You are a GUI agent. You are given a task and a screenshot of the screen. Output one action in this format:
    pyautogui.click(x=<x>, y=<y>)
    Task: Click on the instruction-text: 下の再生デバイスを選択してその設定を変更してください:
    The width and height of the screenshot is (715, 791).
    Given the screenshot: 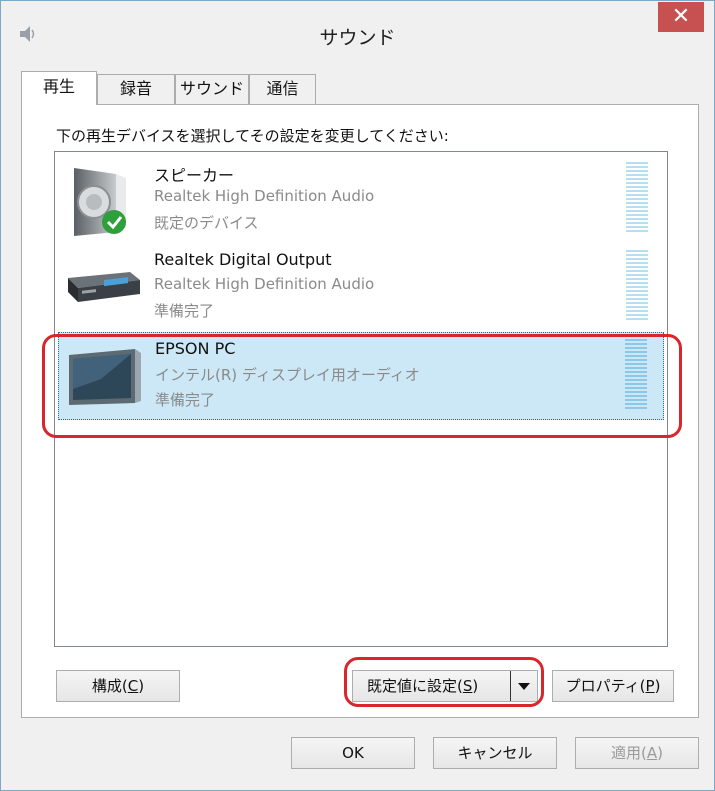 What is the action you would take?
    pyautogui.click(x=252, y=136)
    